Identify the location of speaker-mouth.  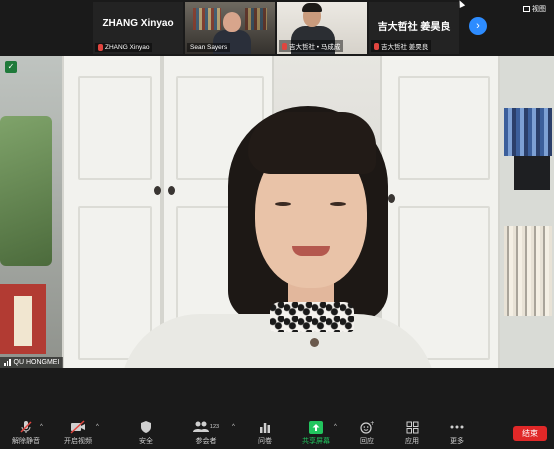
(311, 251).